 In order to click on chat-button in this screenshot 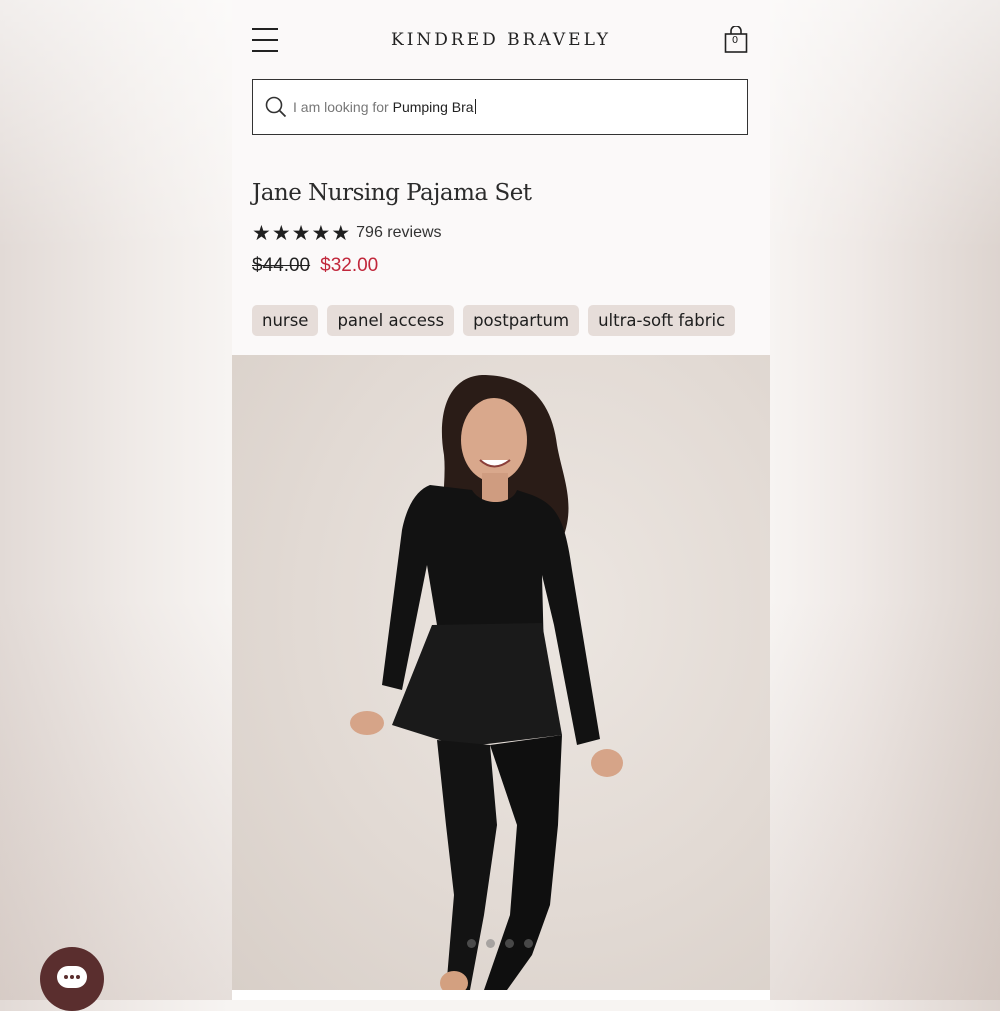, I will do `click(72, 979)`.